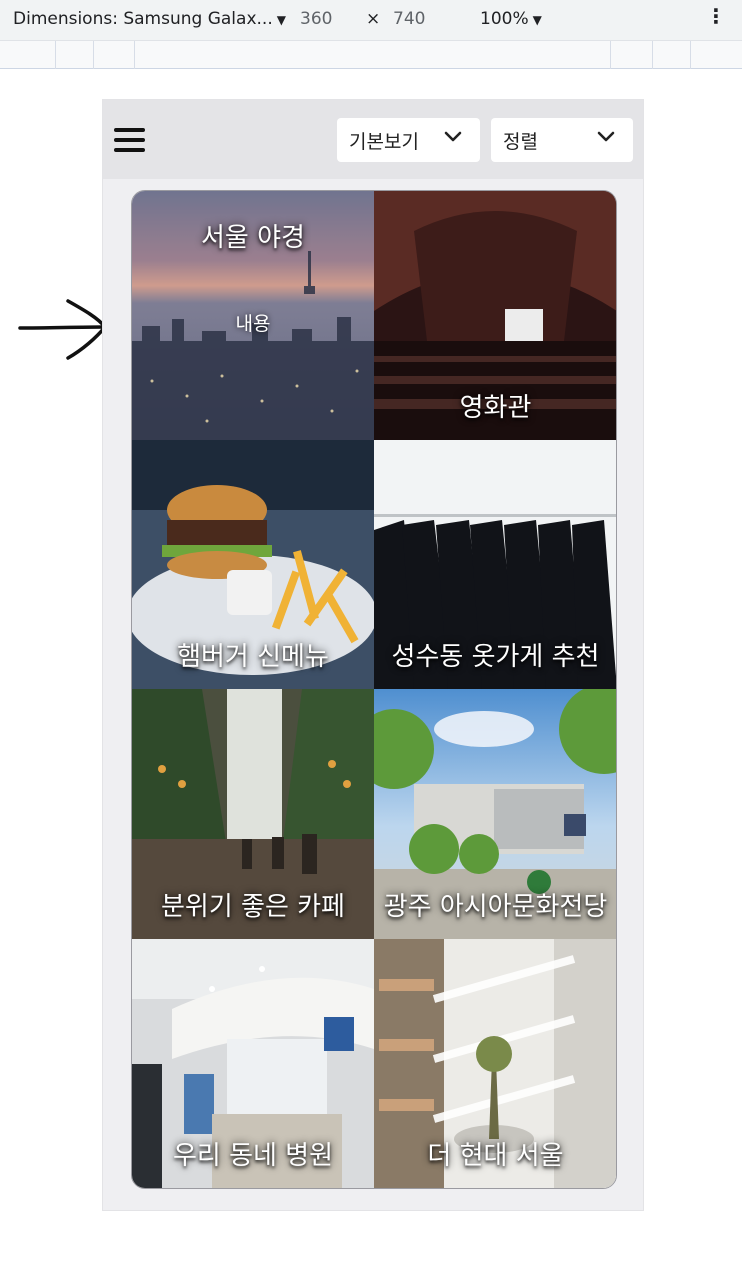 This screenshot has height=1273, width=742. What do you see at coordinates (253, 564) in the screenshot?
I see `tile-burger: 햄버거 신메뉴` at bounding box center [253, 564].